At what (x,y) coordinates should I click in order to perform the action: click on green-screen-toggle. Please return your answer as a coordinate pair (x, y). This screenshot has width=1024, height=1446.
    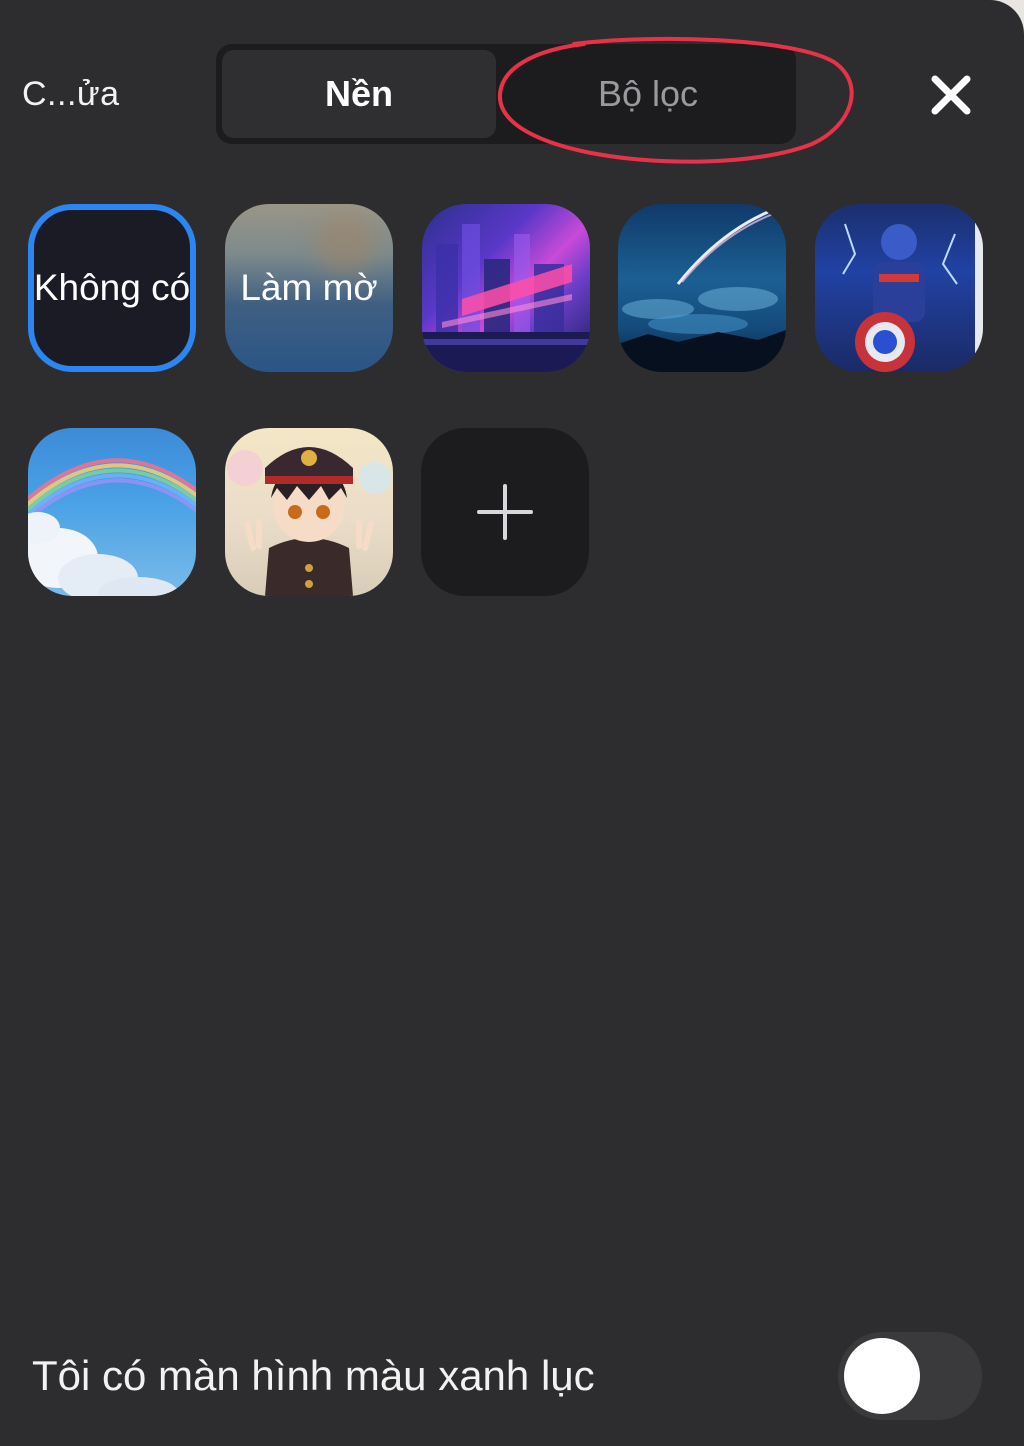
    Looking at the image, I should click on (910, 1376).